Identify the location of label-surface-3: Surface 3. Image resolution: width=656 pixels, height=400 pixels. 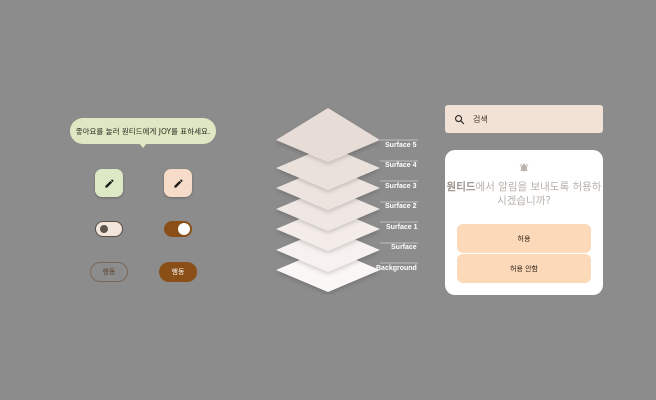
(401, 186).